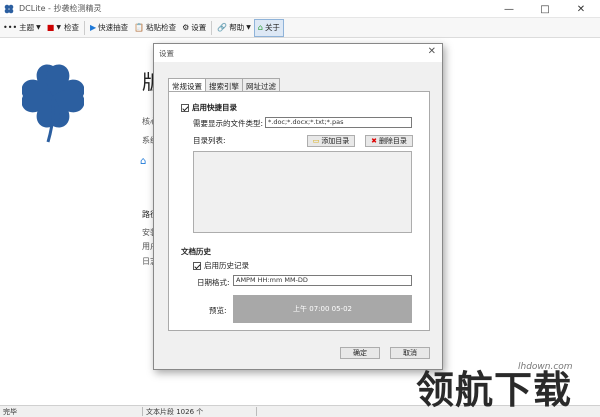  Describe the element at coordinates (166, 53) in the screenshot. I see `dialog-title: 设置` at that location.